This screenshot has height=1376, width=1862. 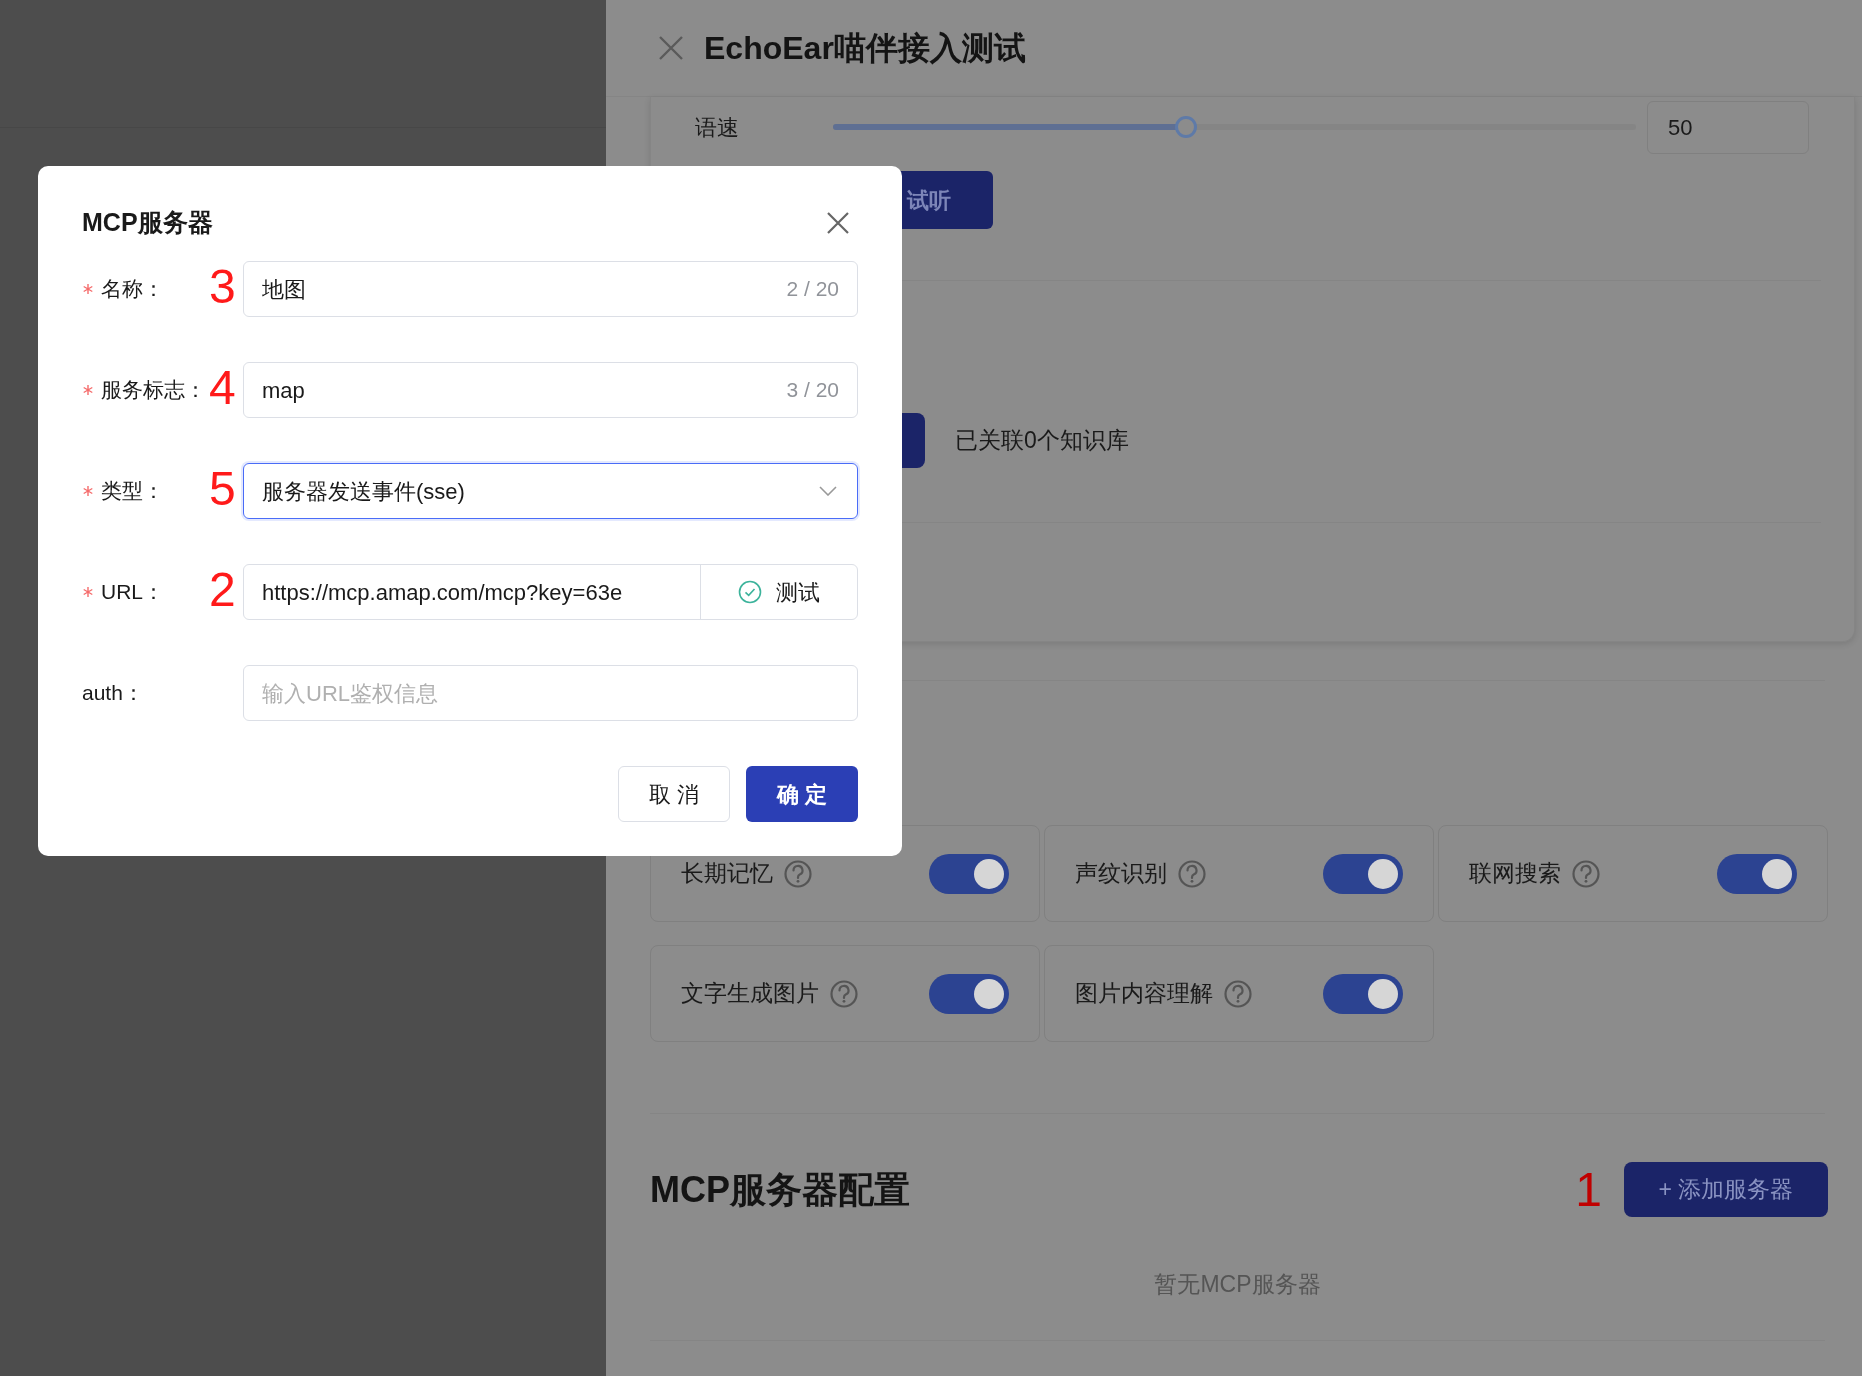 What do you see at coordinates (717, 127) in the screenshot?
I see `slider-label: 语速` at bounding box center [717, 127].